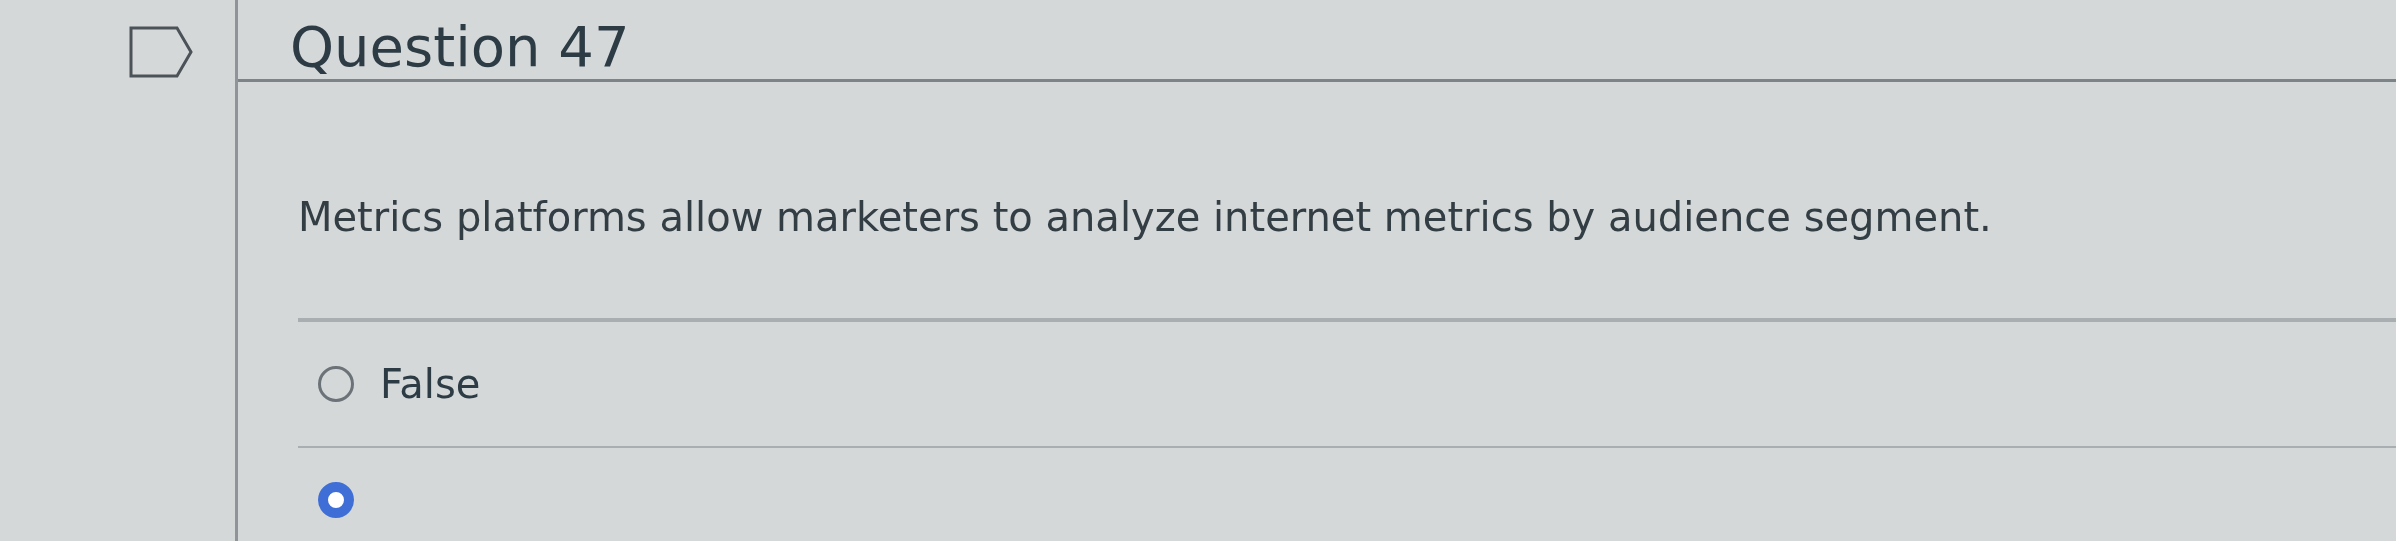 This screenshot has width=2396, height=541. What do you see at coordinates (1145, 217) in the screenshot?
I see `question-text: Metrics platforms allow marketers to analyze internet metrics by audience segment.` at bounding box center [1145, 217].